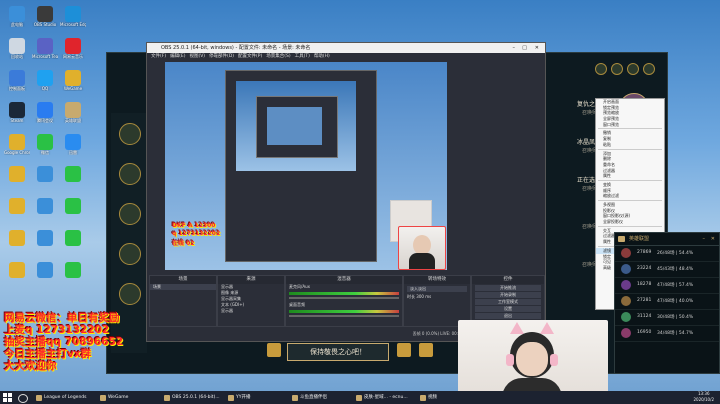 The image size is (720, 404). What do you see at coordinates (278, 56) in the screenshot?
I see `obs-menu-item: 场景集合(S)` at bounding box center [278, 56].